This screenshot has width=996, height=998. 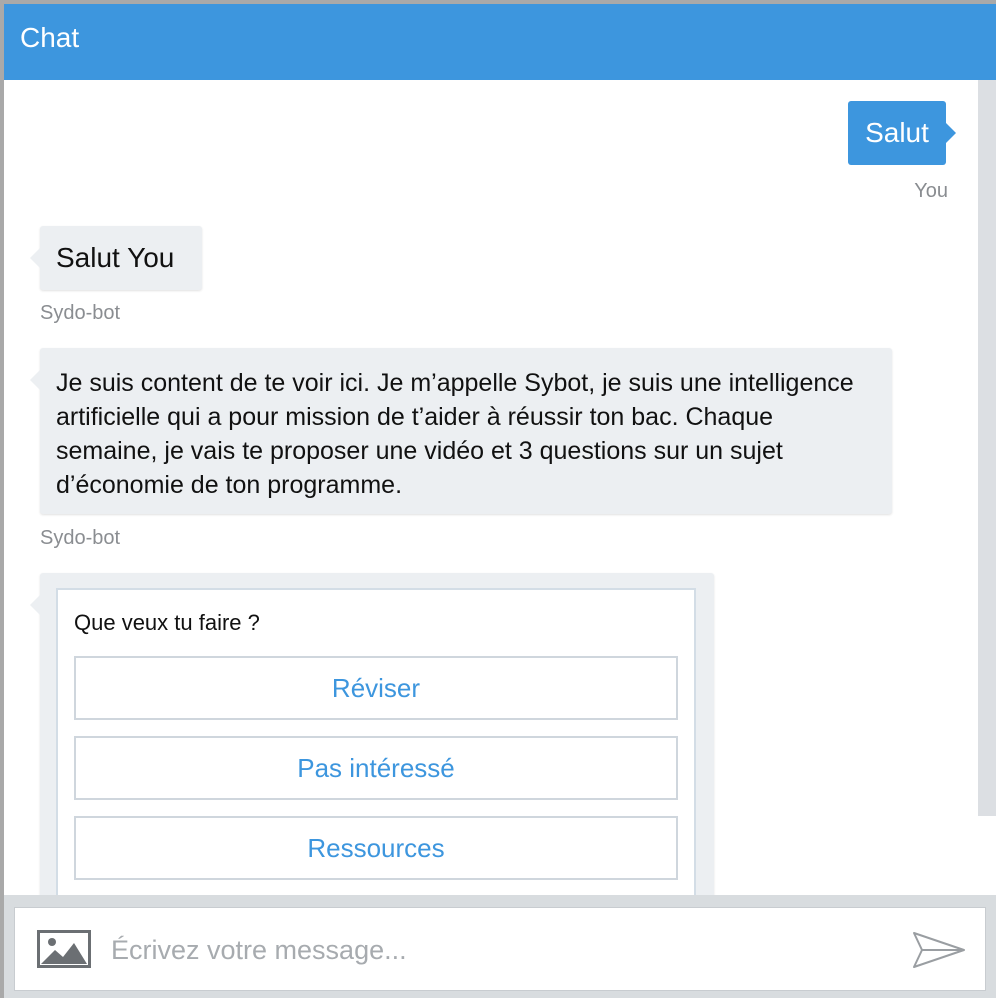 What do you see at coordinates (167, 622) in the screenshot?
I see `quick-reply-question: Que veux tu faire ?` at bounding box center [167, 622].